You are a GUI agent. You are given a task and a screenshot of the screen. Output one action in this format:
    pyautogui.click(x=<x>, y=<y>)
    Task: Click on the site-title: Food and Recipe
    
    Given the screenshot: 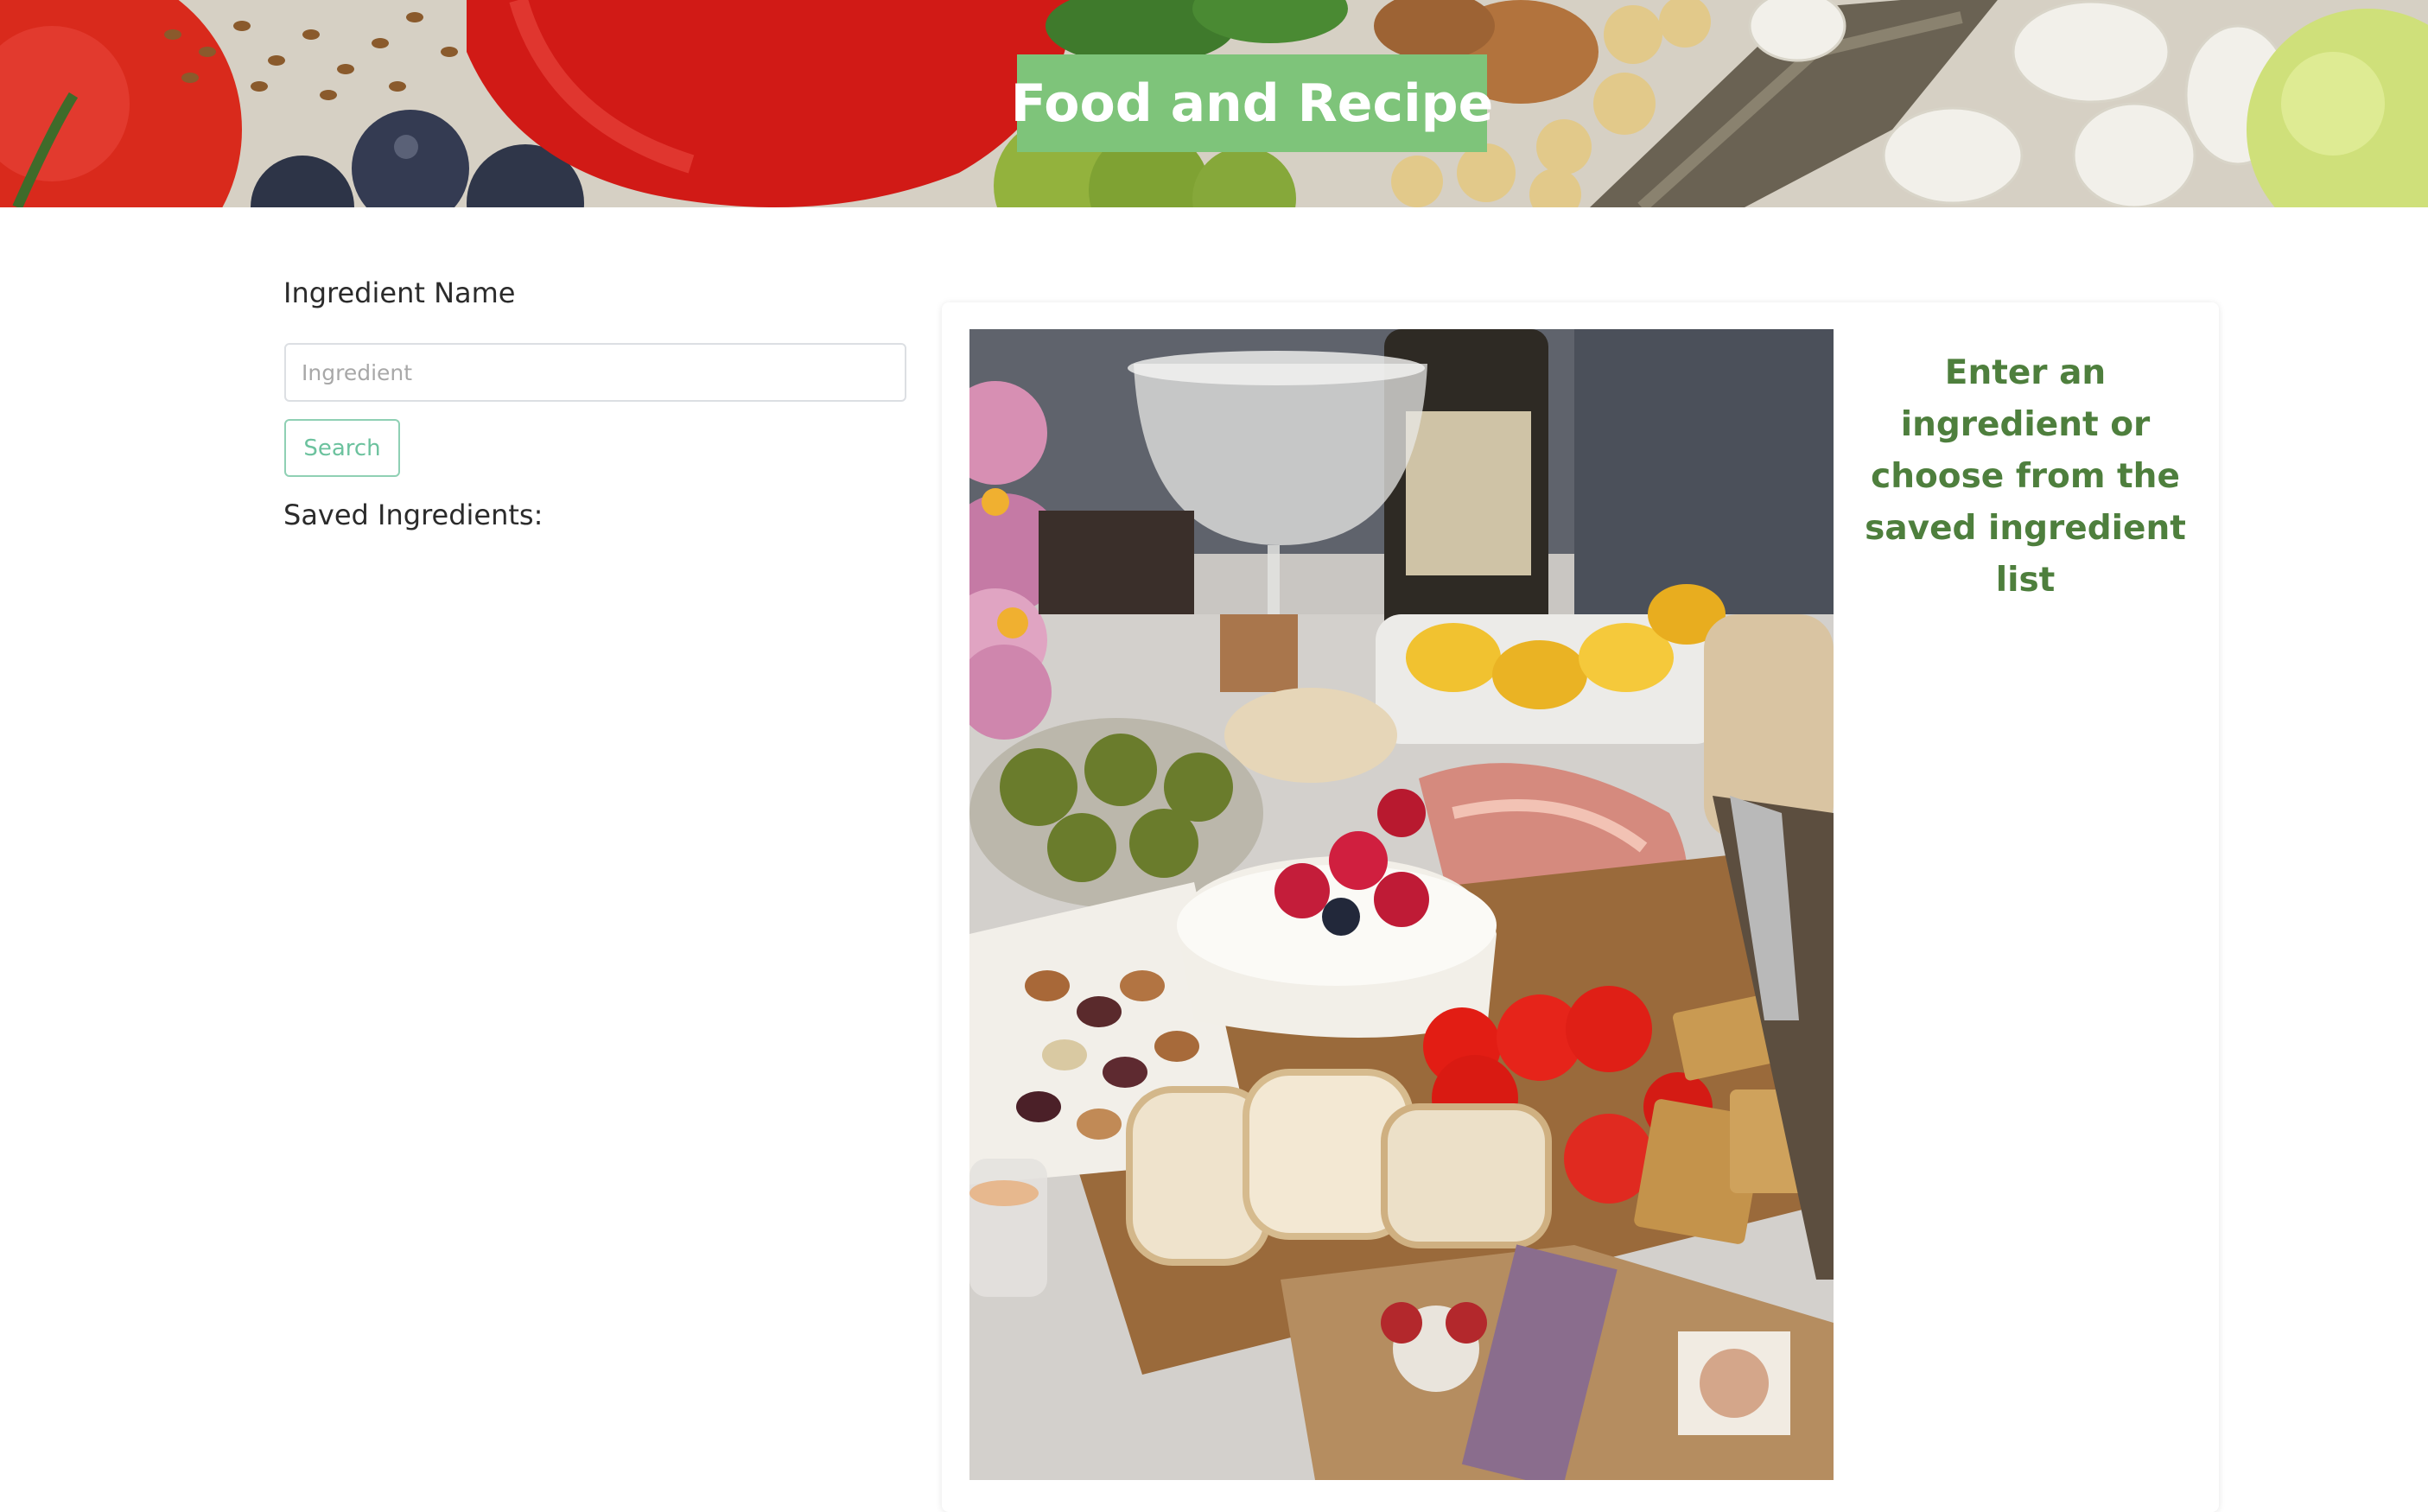 What is the action you would take?
    pyautogui.click(x=1252, y=103)
    